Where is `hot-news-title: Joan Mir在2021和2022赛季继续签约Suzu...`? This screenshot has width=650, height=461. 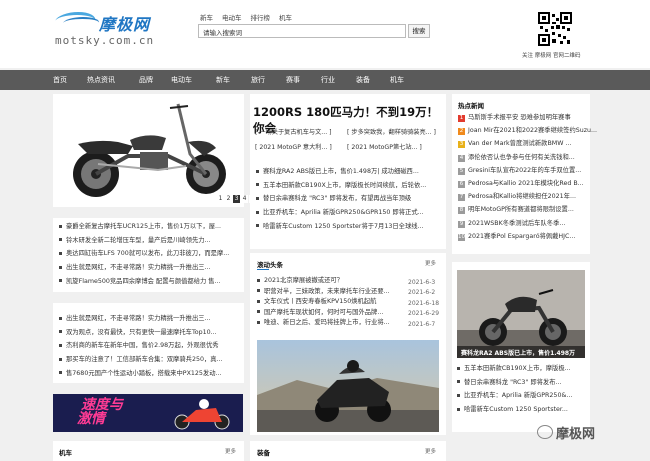 hot-news-title: Joan Mir在2021和2022赛季继续签约Suzu... is located at coordinates (533, 131).